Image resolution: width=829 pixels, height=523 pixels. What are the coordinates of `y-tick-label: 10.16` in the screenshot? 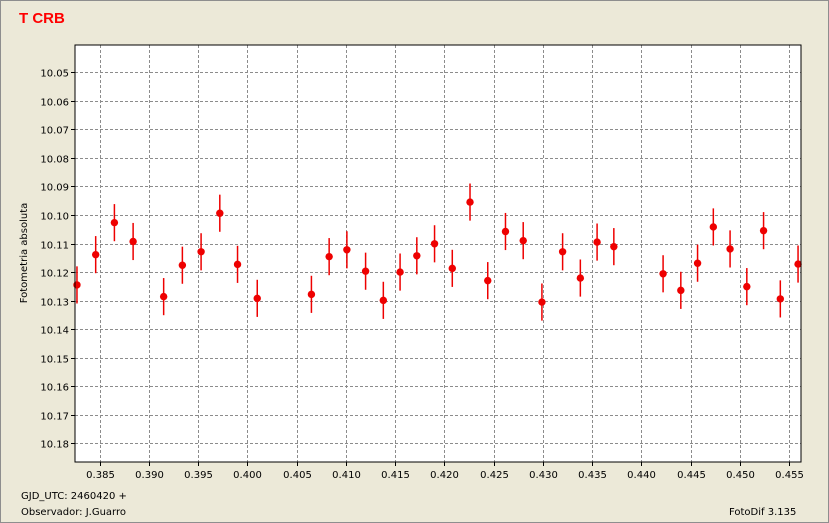 It's located at (54, 388).